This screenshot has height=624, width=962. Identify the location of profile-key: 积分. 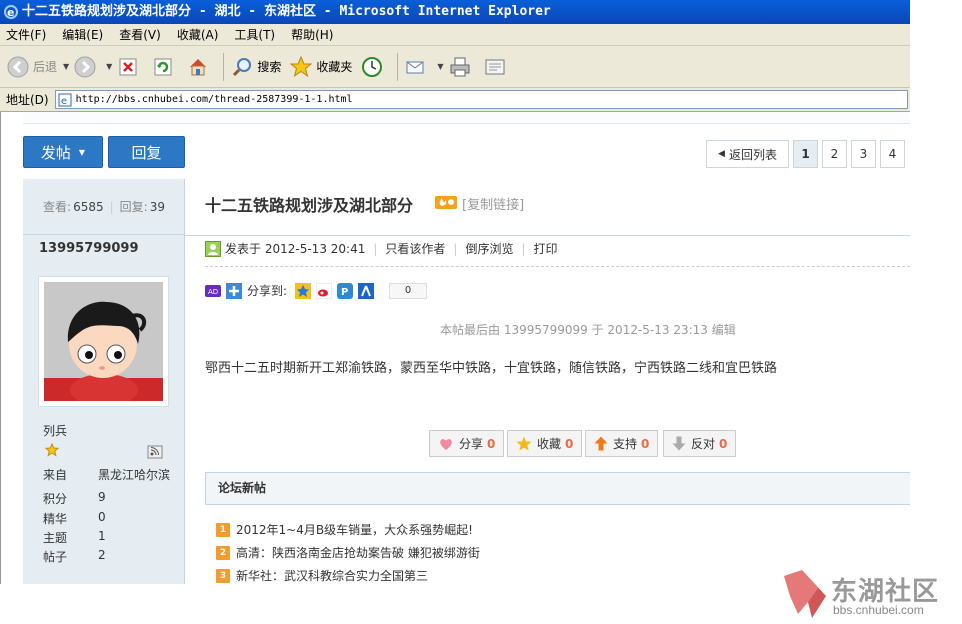
(55, 499).